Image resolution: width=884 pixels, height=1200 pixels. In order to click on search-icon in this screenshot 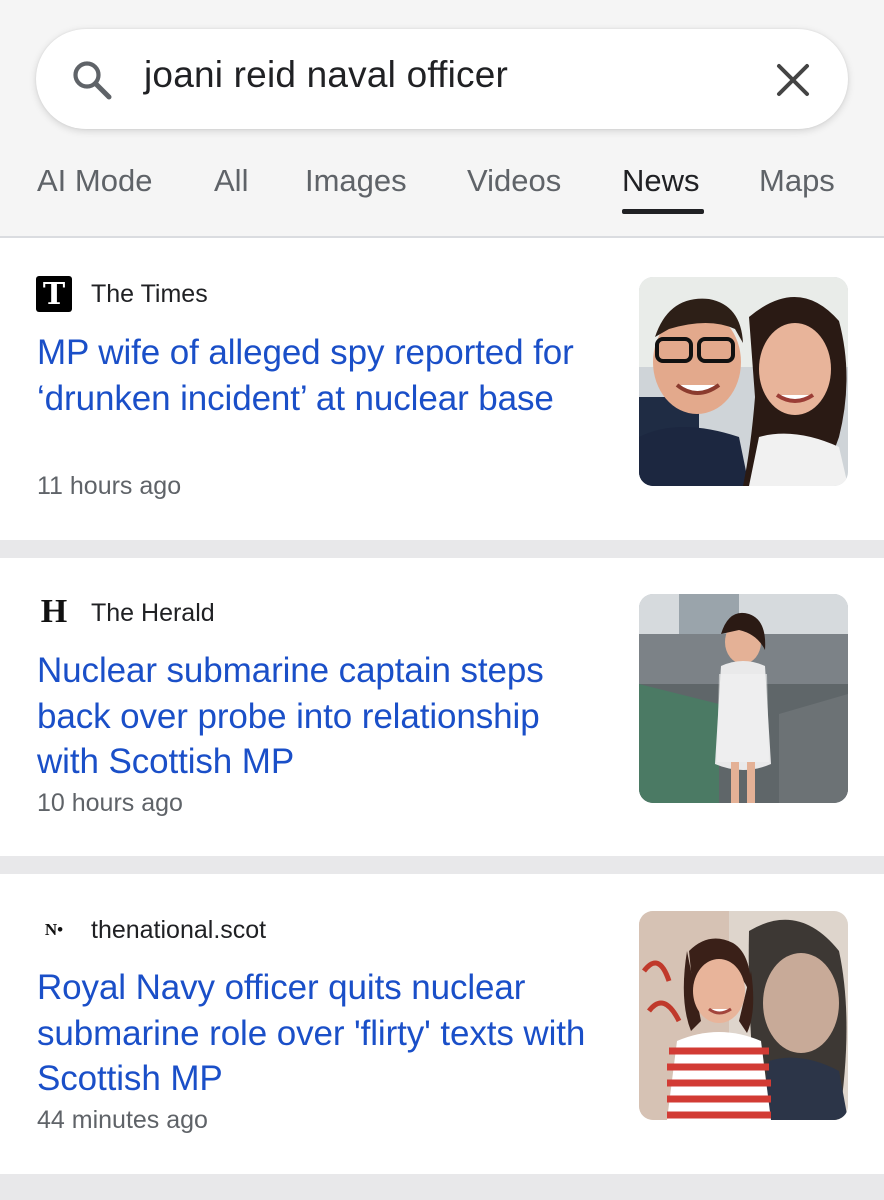, I will do `click(92, 80)`.